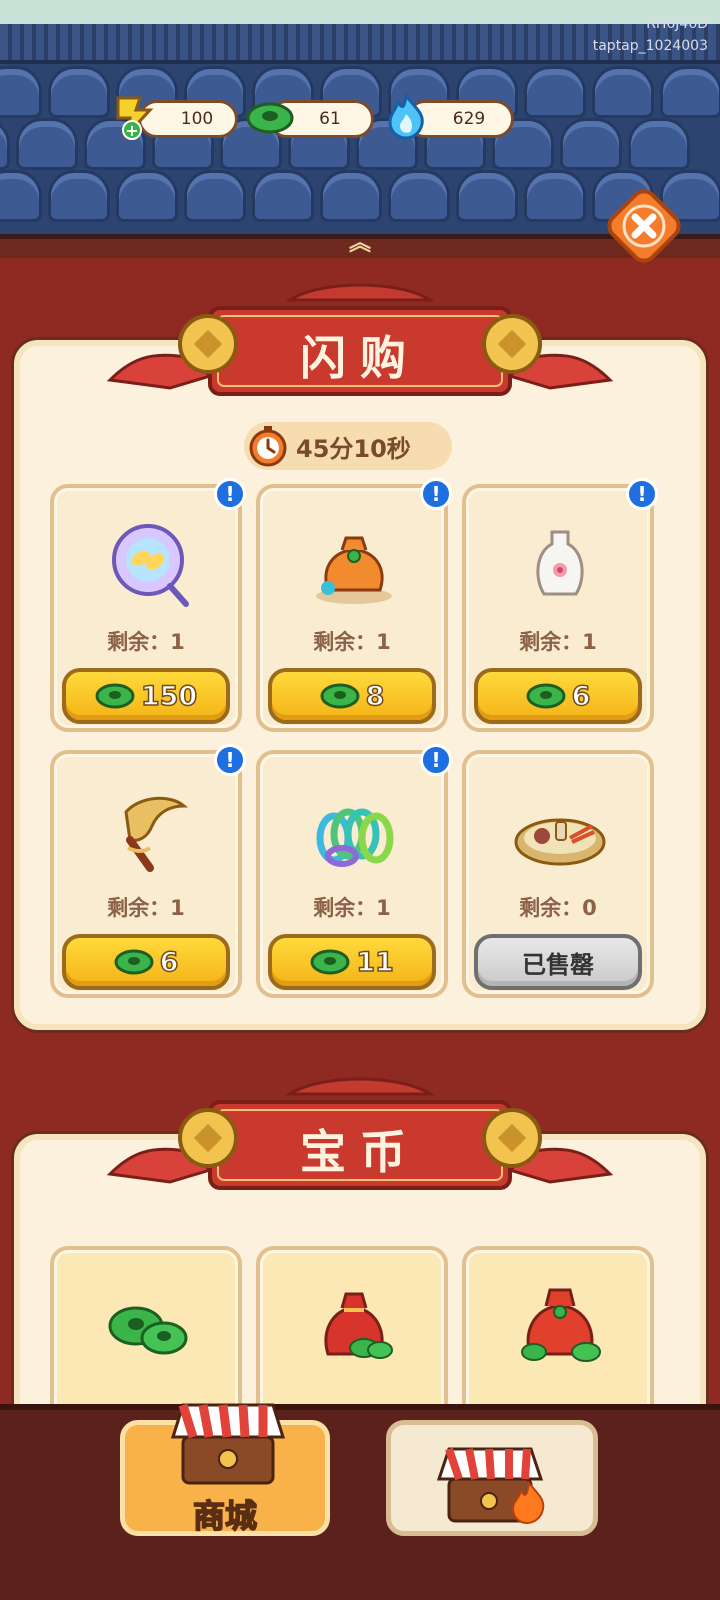  What do you see at coordinates (558, 962) in the screenshot?
I see `sold-out-button: 已售罄` at bounding box center [558, 962].